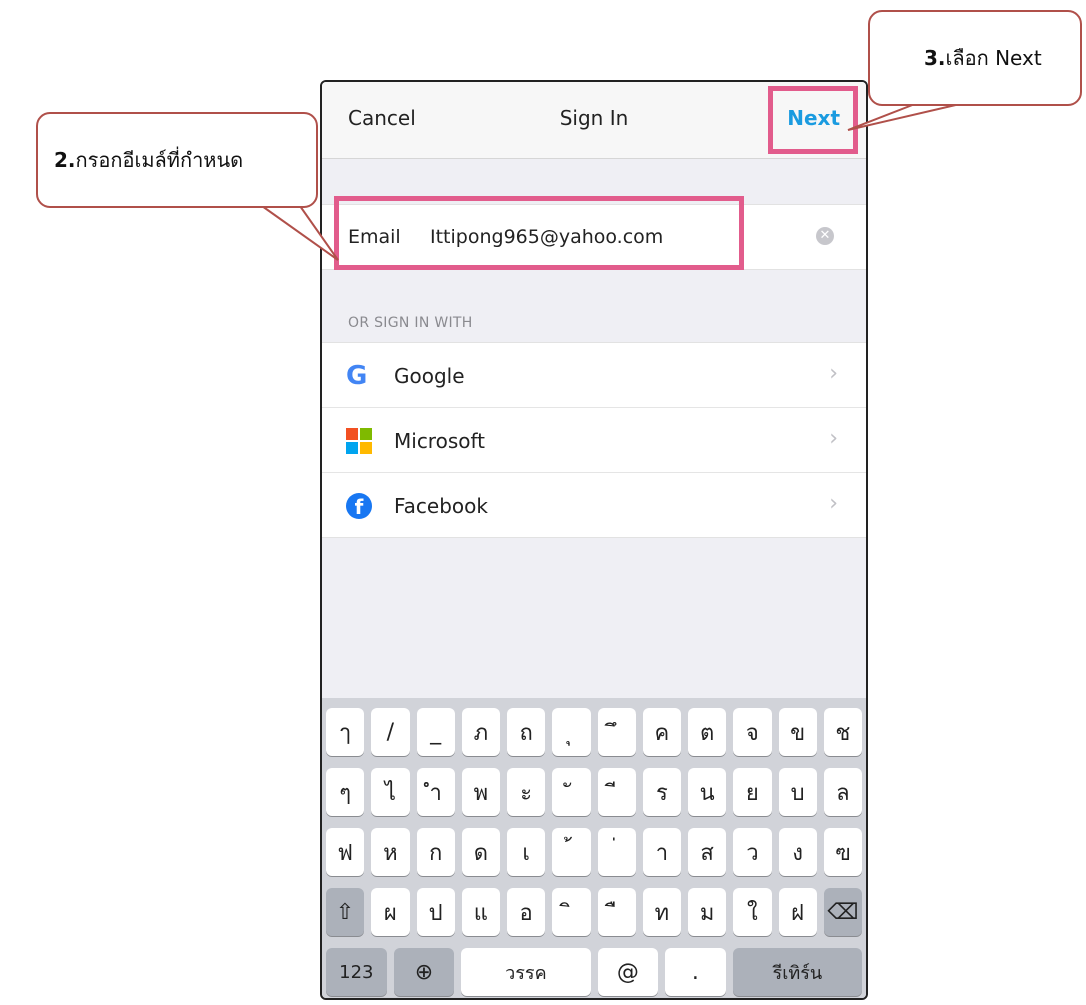  What do you see at coordinates (300, 233) in the screenshot?
I see `callout-pointer-email` at bounding box center [300, 233].